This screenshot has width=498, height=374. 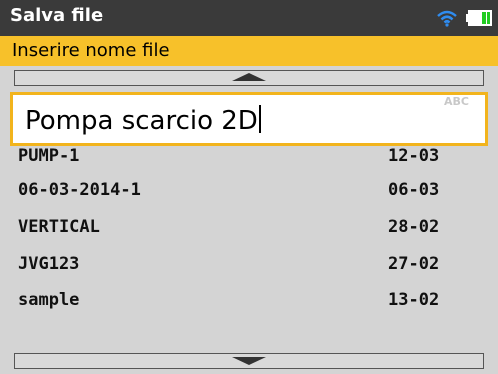 I want to click on scroll-down-button, so click(x=249, y=361).